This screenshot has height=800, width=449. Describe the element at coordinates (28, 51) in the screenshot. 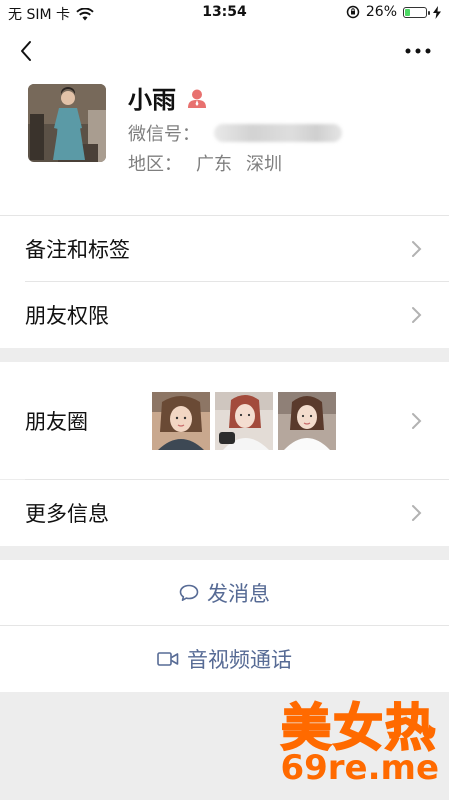

I see `back-arrow-icon` at that location.